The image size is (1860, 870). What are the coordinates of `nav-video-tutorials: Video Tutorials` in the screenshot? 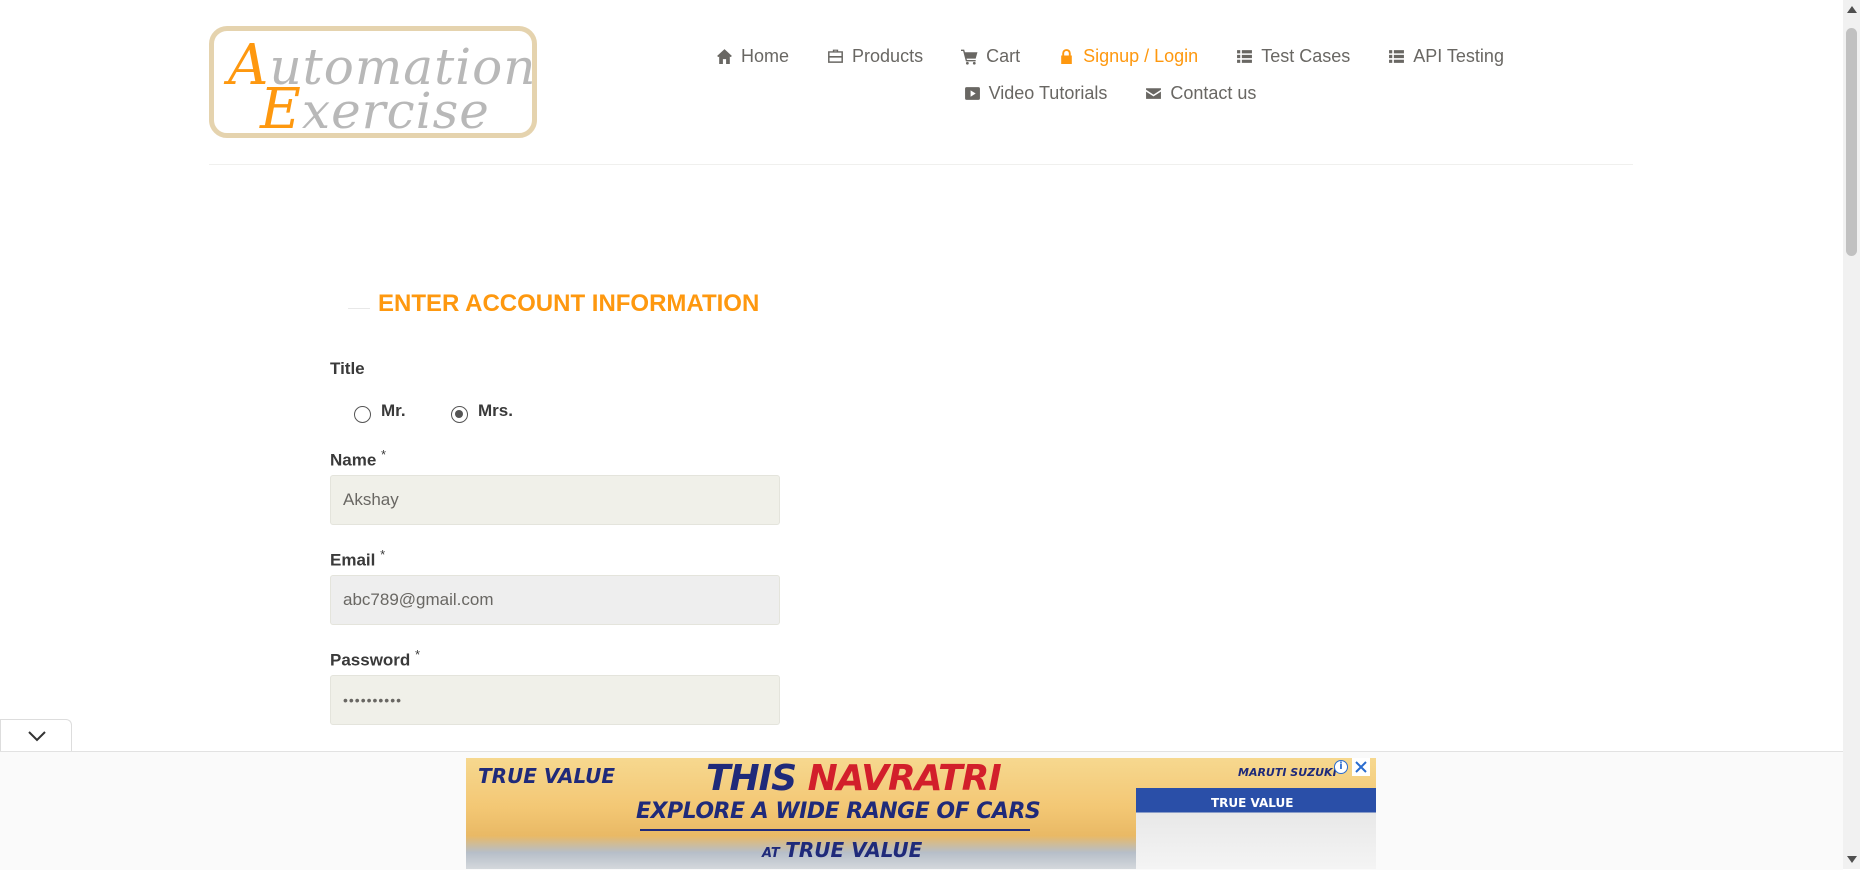 It's located at (1036, 93).